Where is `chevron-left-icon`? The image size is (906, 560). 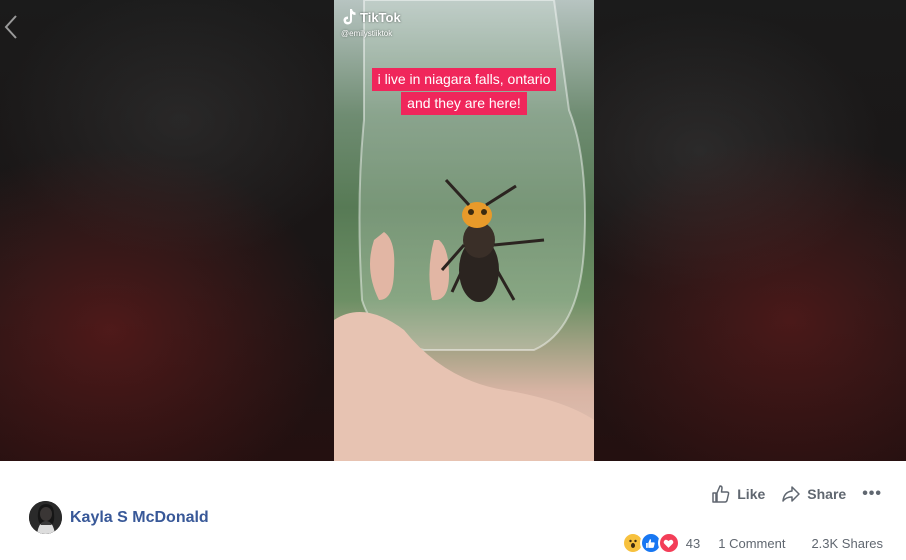 chevron-left-icon is located at coordinates (10, 27).